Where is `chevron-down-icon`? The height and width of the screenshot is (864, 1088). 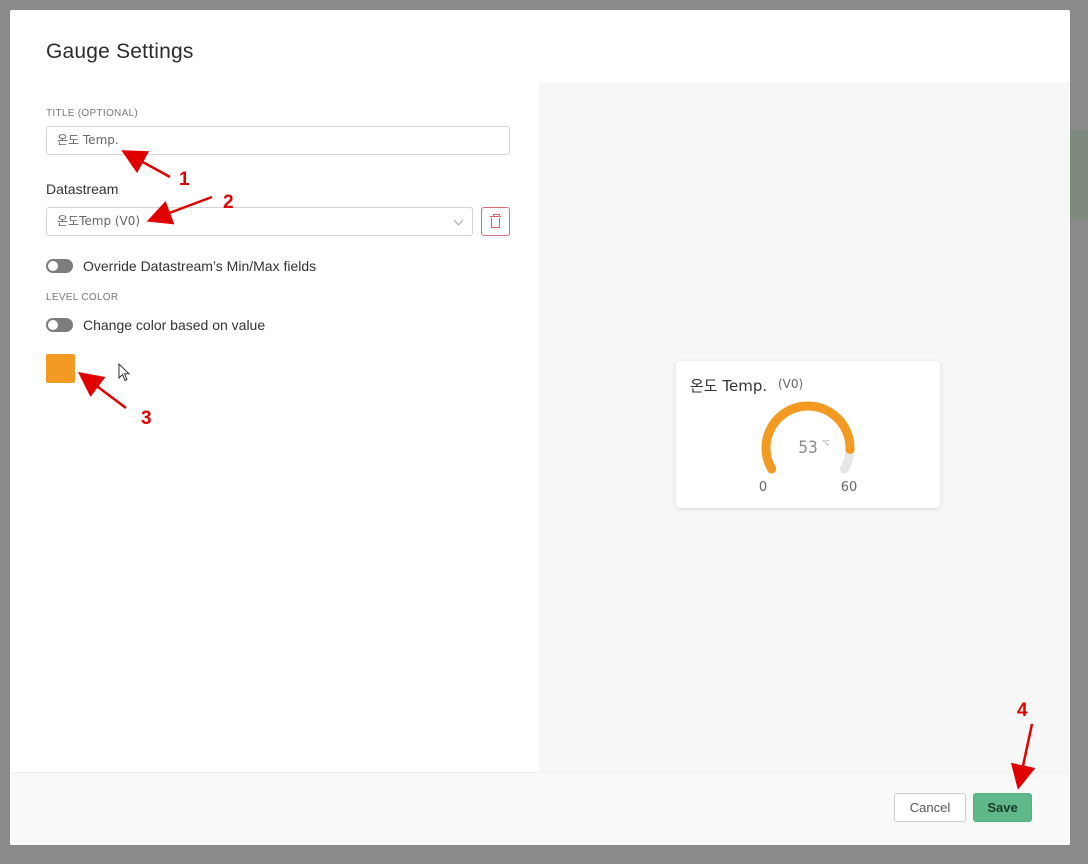
chevron-down-icon is located at coordinates (458, 220).